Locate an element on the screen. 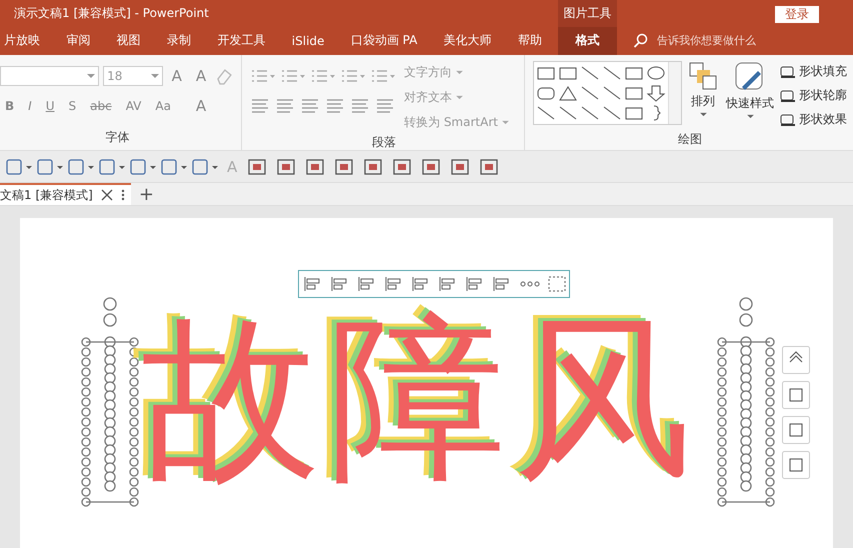  font-name-field is located at coordinates (50, 76).